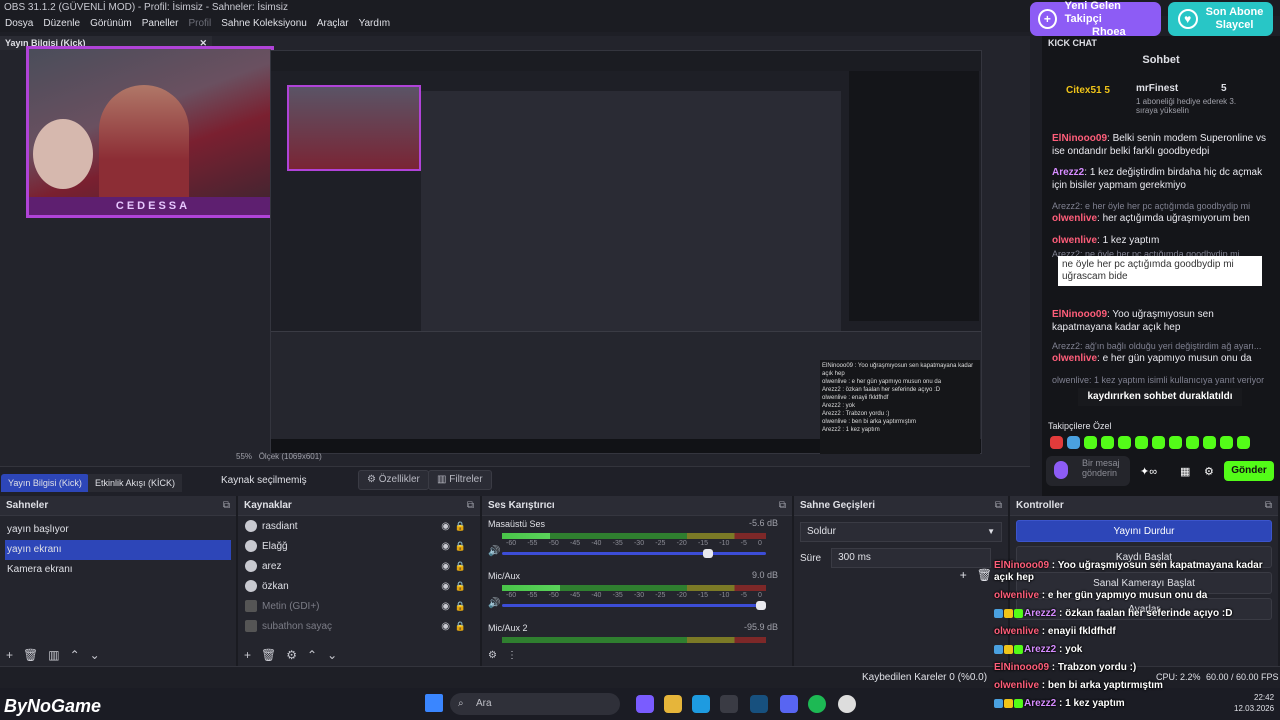 Image resolution: width=1280 pixels, height=720 pixels. Describe the element at coordinates (512, 655) in the screenshot. I see `menu-dots-icon: ⋮` at that location.